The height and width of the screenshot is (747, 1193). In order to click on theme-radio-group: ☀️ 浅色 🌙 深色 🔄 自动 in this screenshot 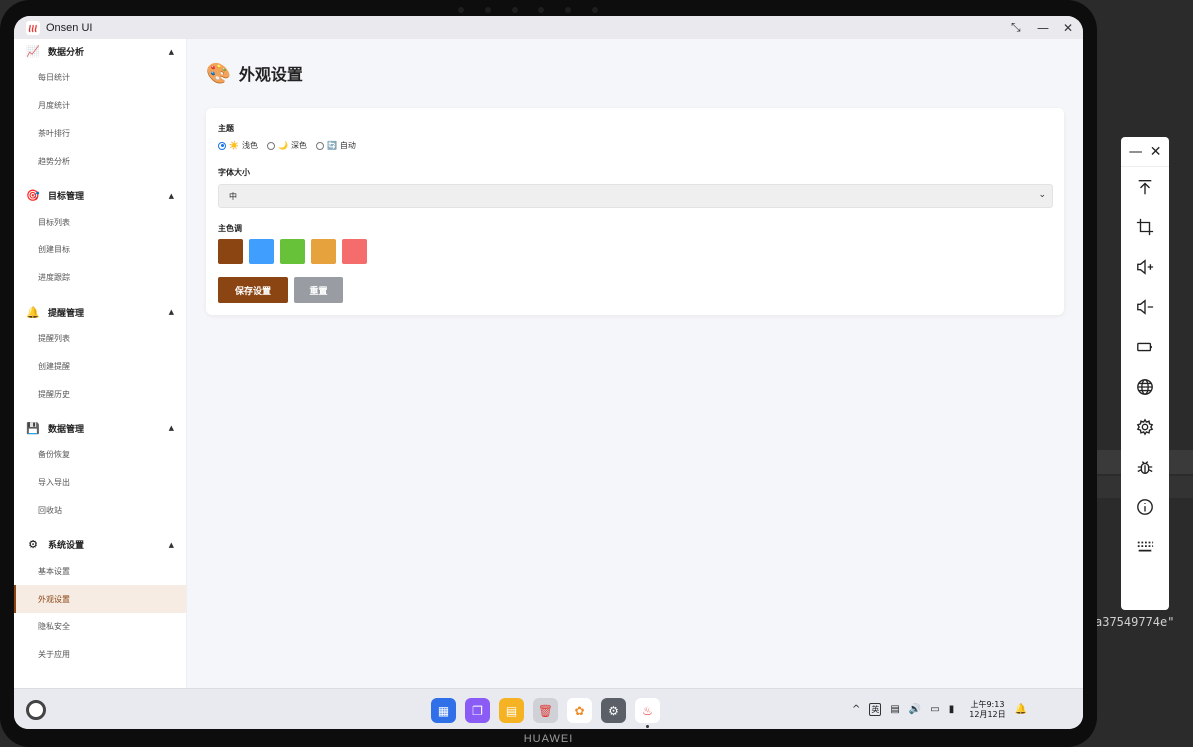, I will do `click(291, 145)`.